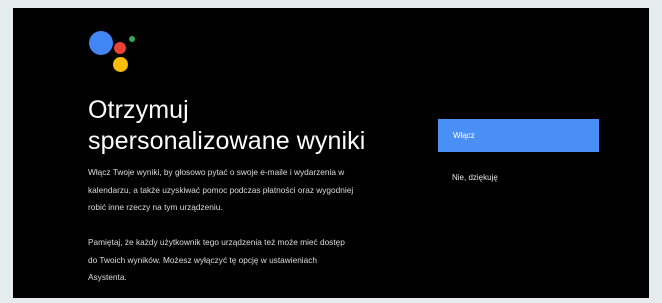 This screenshot has width=662, height=303. Describe the element at coordinates (120, 64) in the screenshot. I see `logo-yellow-dot` at that location.